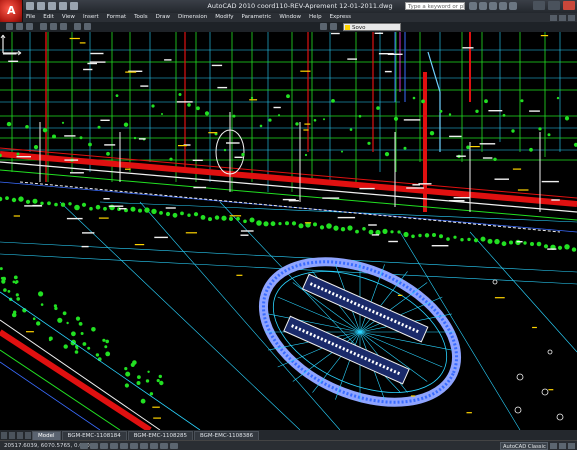 The image size is (577, 450). Describe the element at coordinates (20, 435) in the screenshot. I see `tab-next-icon` at that location.